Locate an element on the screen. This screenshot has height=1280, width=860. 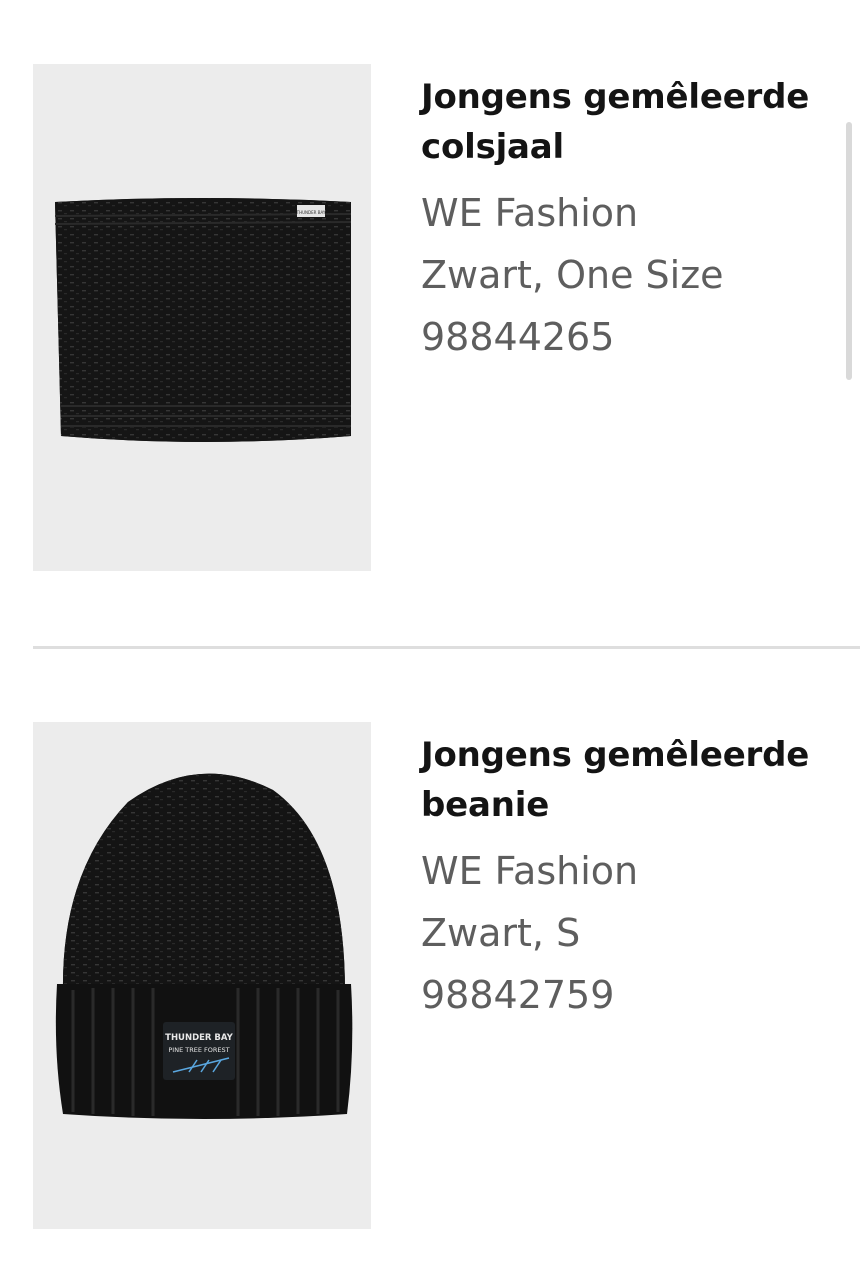
brand-tag-text: THUNDER BAY is located at coordinates (311, 212).